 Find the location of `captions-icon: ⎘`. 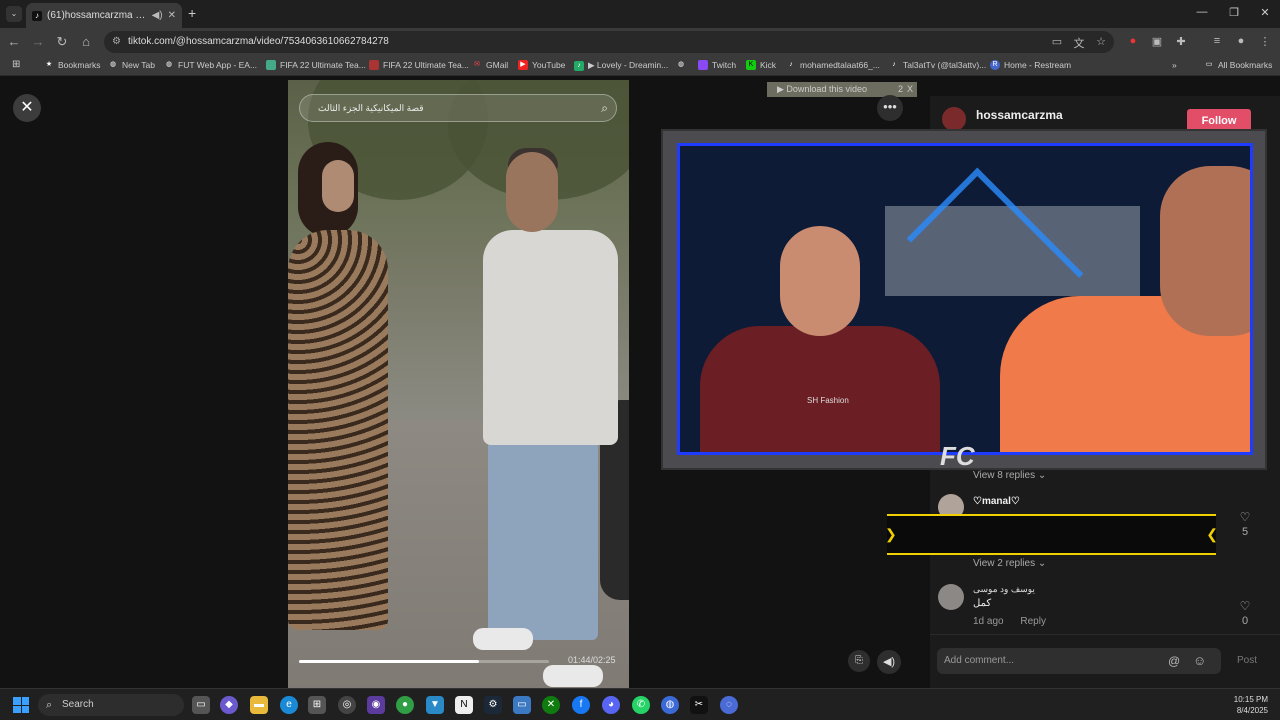

captions-icon: ⎘ is located at coordinates (859, 661).